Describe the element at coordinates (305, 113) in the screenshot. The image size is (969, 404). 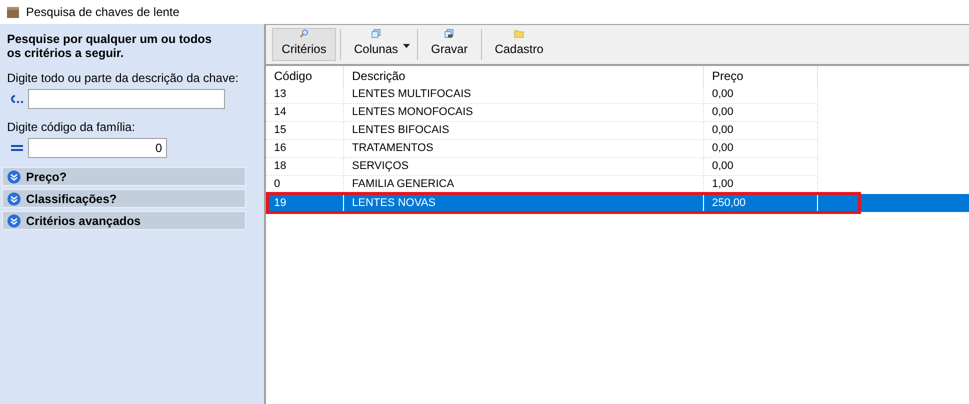
I see `table-cell: 14` at that location.